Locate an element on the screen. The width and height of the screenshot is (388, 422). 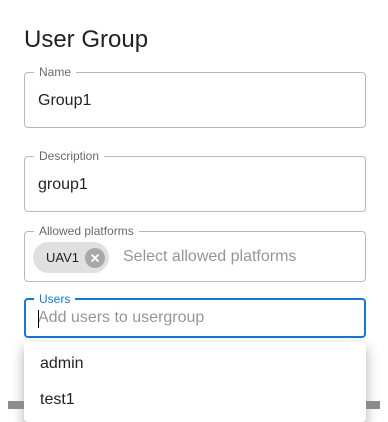
name-label: Name is located at coordinates (55, 72).